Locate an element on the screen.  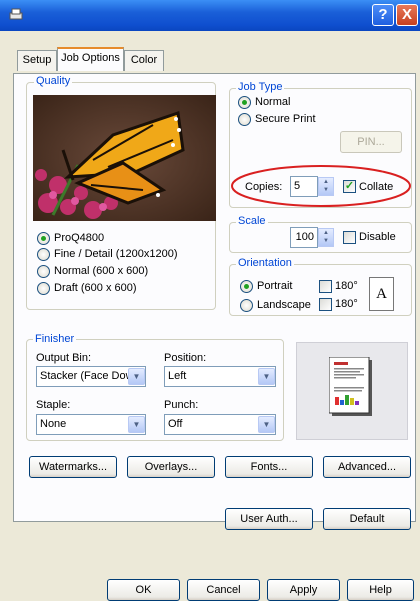
orientation-radio-landscape is located at coordinates (246, 305).